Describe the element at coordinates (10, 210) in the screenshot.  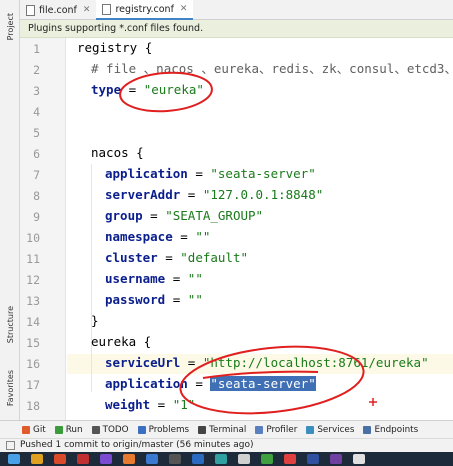
I see `left-tool-strip: Project Structure Favorites` at that location.